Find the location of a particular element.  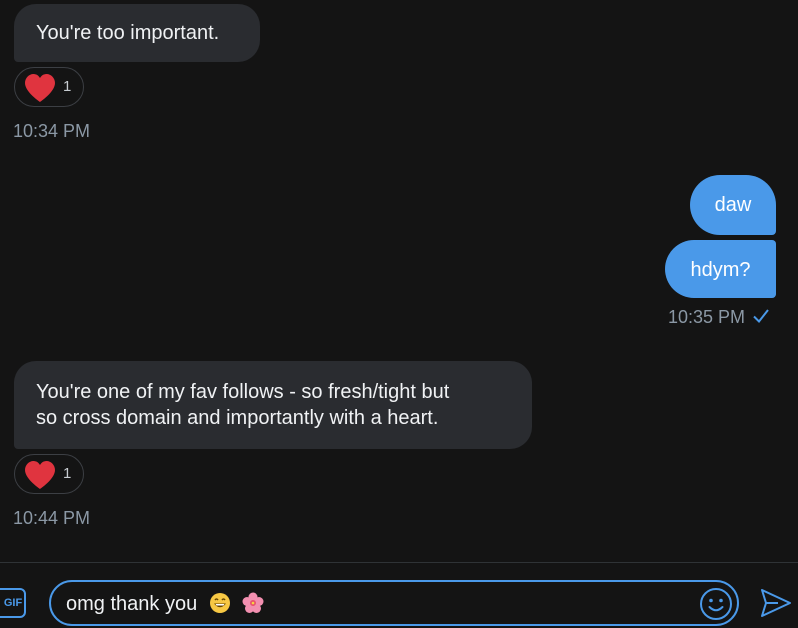

smiley-icon is located at coordinates (716, 604).